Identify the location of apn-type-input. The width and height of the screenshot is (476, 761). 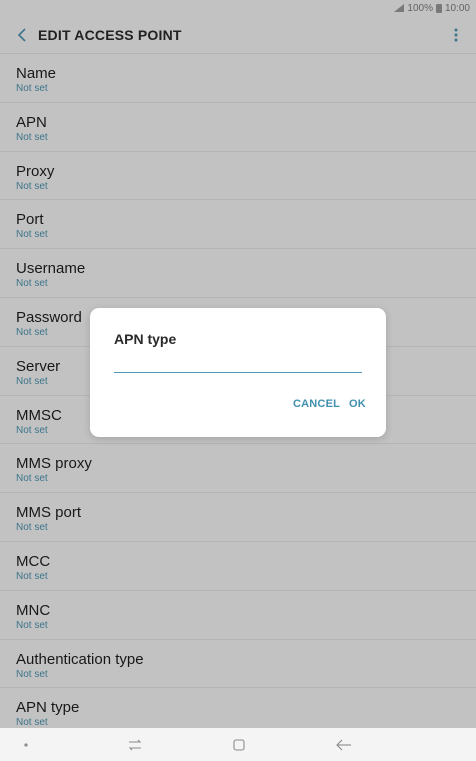
(238, 362).